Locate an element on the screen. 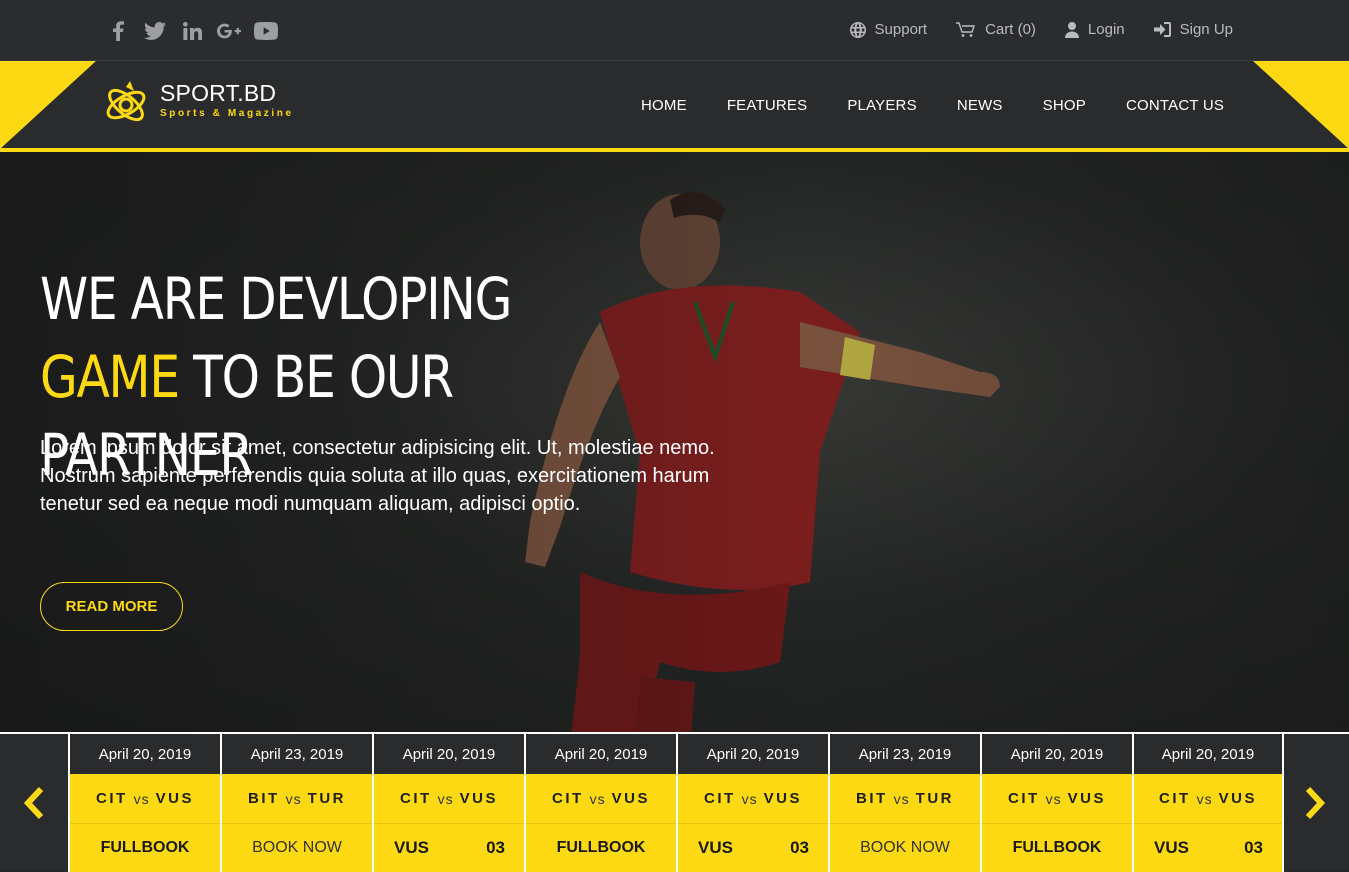 The height and width of the screenshot is (872, 1349). nav-contact-us: CONTACT US is located at coordinates (1175, 105).